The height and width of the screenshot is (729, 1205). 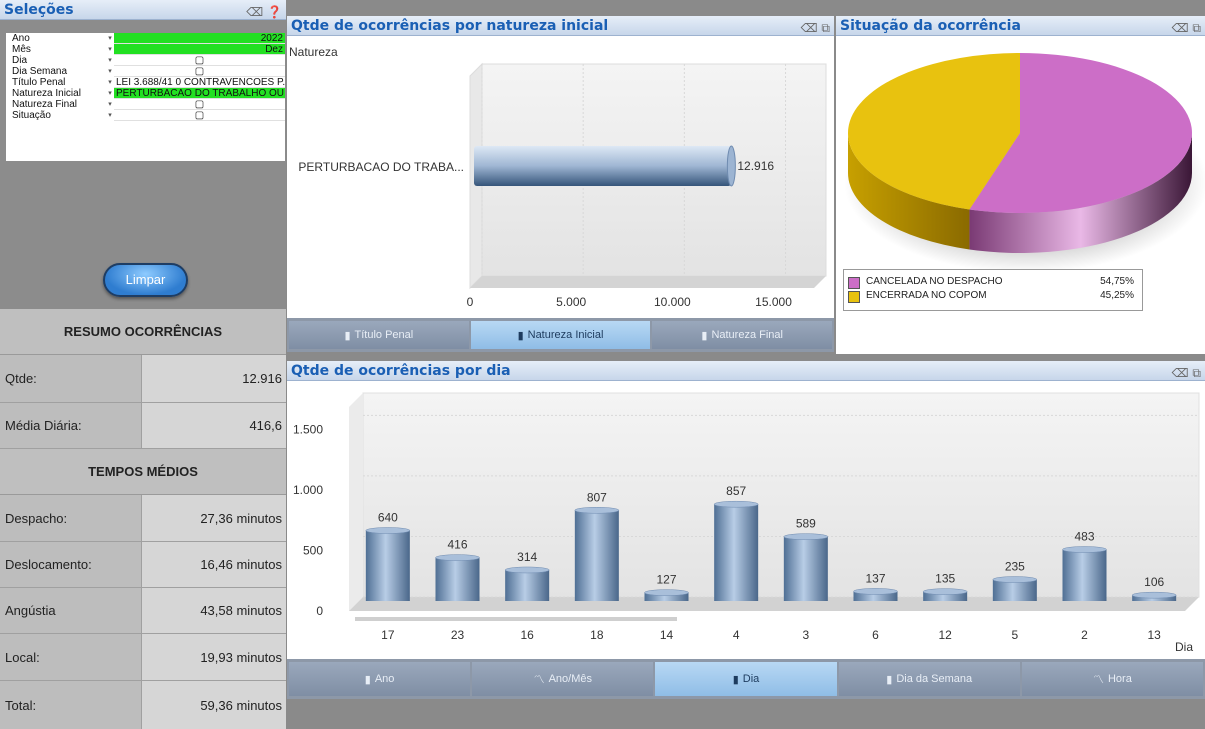 I want to click on total-row: Total: 59,36 minutos, so click(x=143, y=705).